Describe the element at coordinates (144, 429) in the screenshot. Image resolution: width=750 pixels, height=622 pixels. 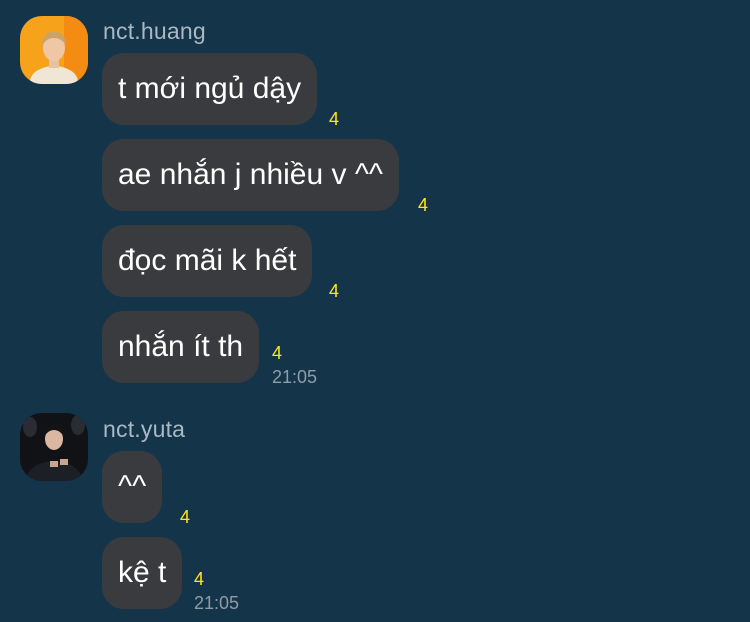
I see `sender-name: nct.yuta` at that location.